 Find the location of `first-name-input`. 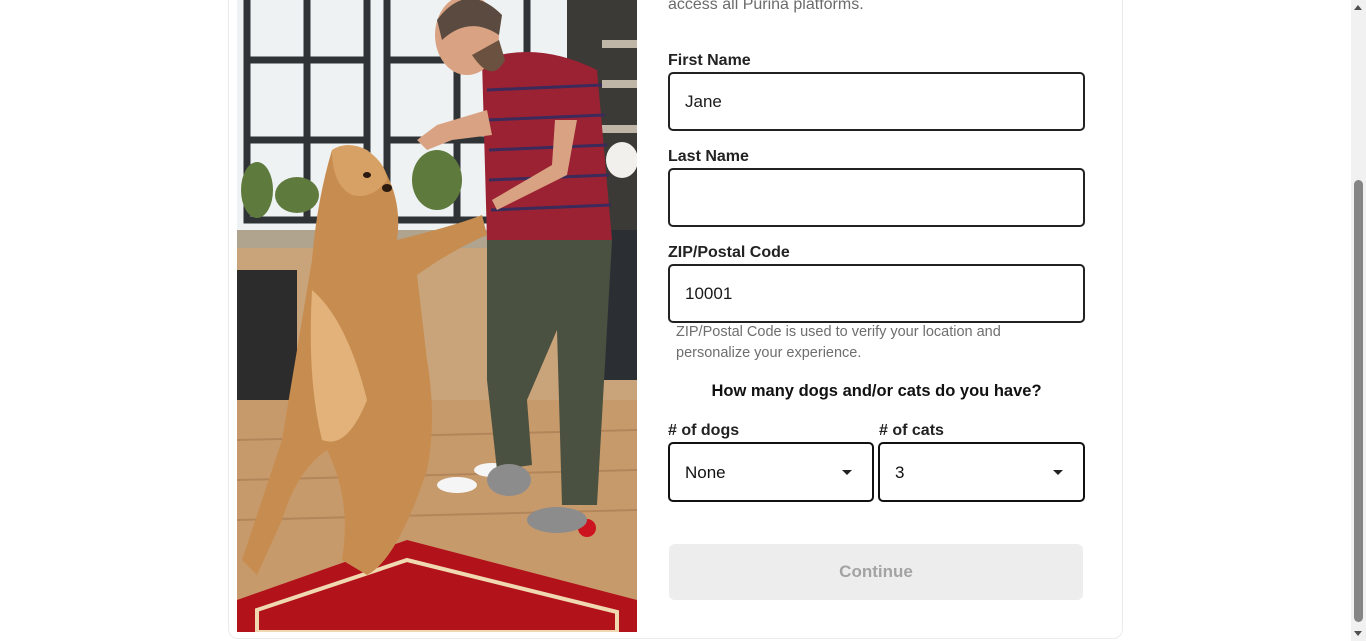

first-name-input is located at coordinates (876, 101).